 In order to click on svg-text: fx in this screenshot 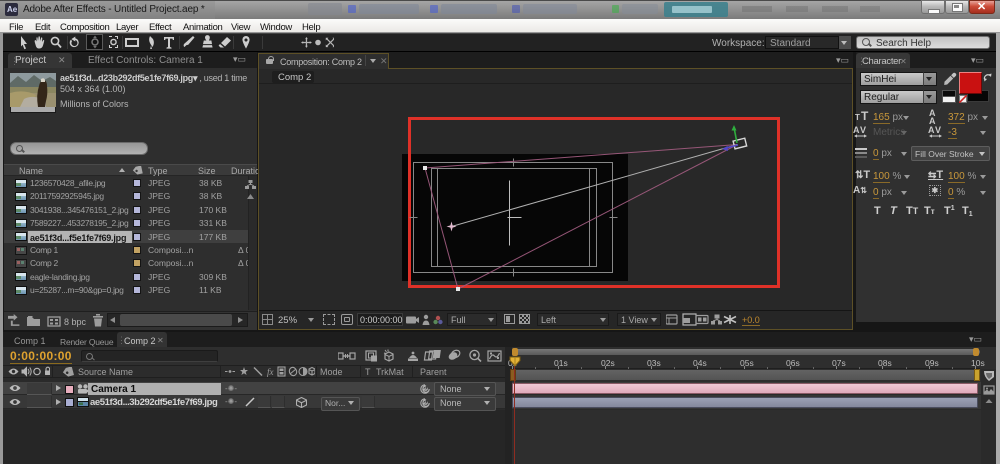, I will do `click(270, 372)`.